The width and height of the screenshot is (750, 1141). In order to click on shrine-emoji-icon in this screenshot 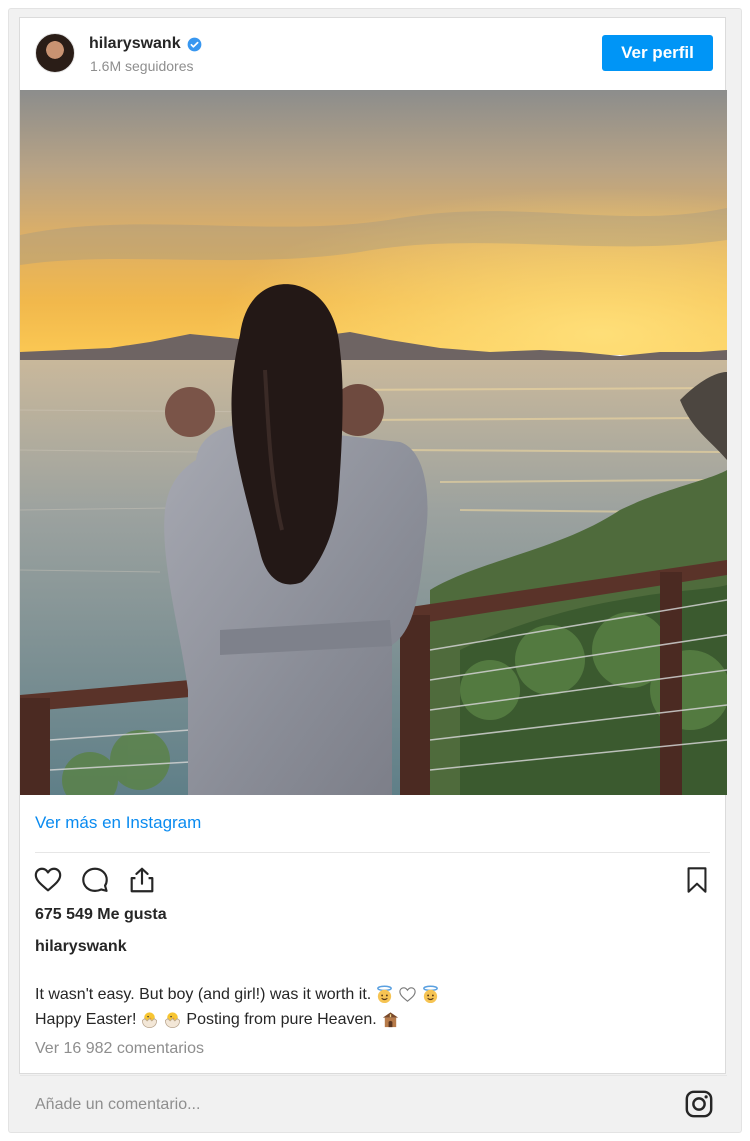, I will do `click(390, 1019)`.